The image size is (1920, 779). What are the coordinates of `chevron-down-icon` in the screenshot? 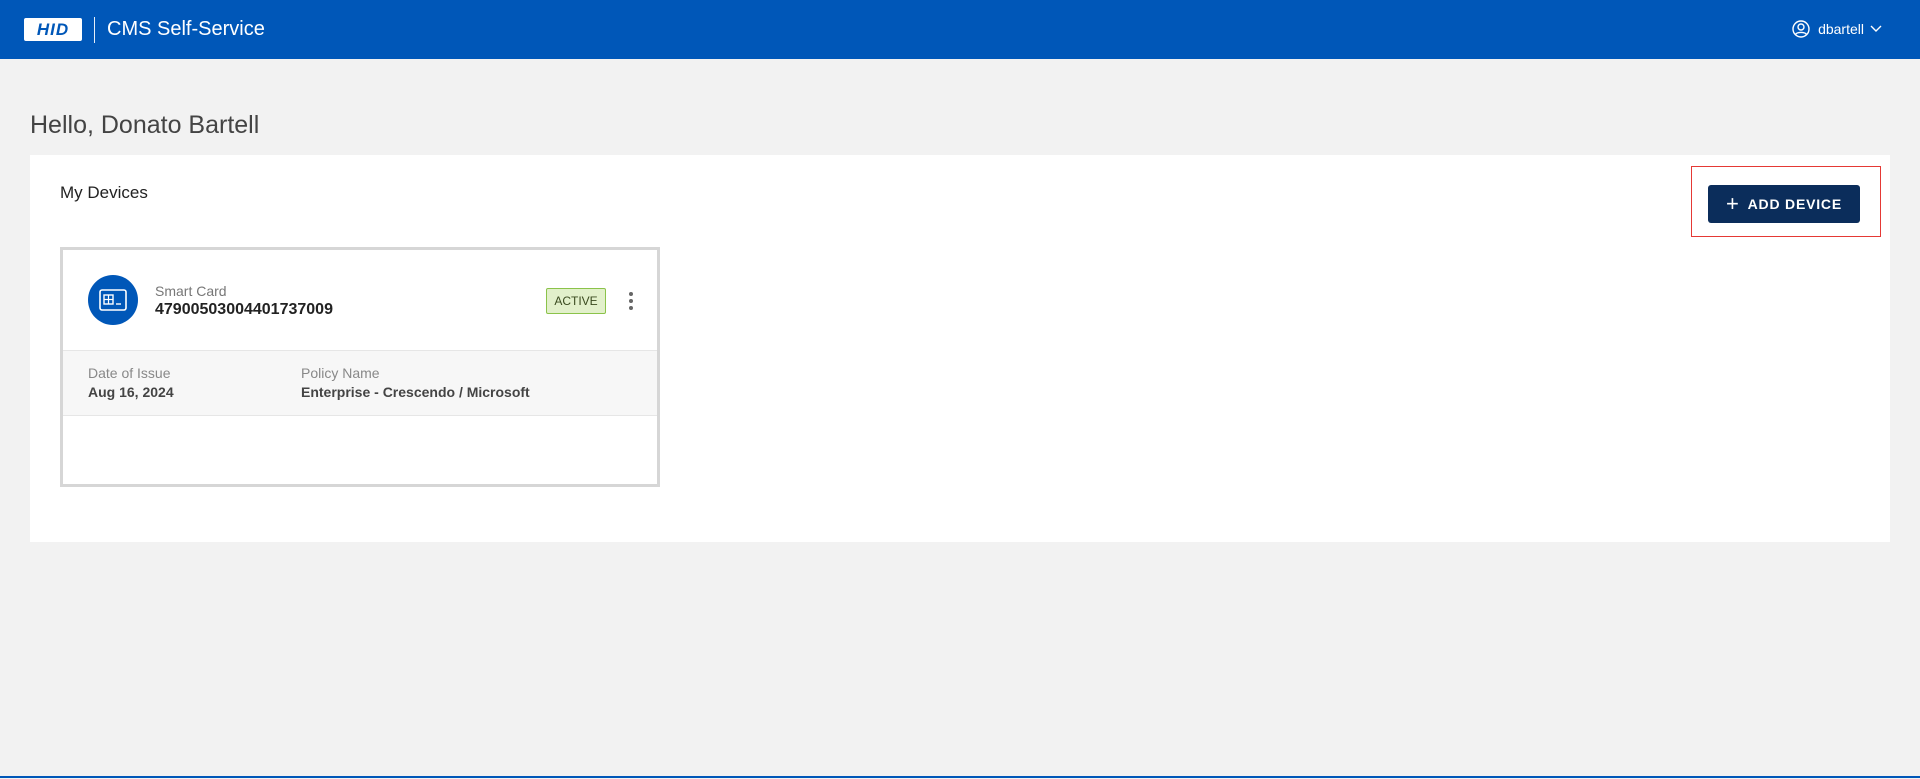 It's located at (1876, 29).